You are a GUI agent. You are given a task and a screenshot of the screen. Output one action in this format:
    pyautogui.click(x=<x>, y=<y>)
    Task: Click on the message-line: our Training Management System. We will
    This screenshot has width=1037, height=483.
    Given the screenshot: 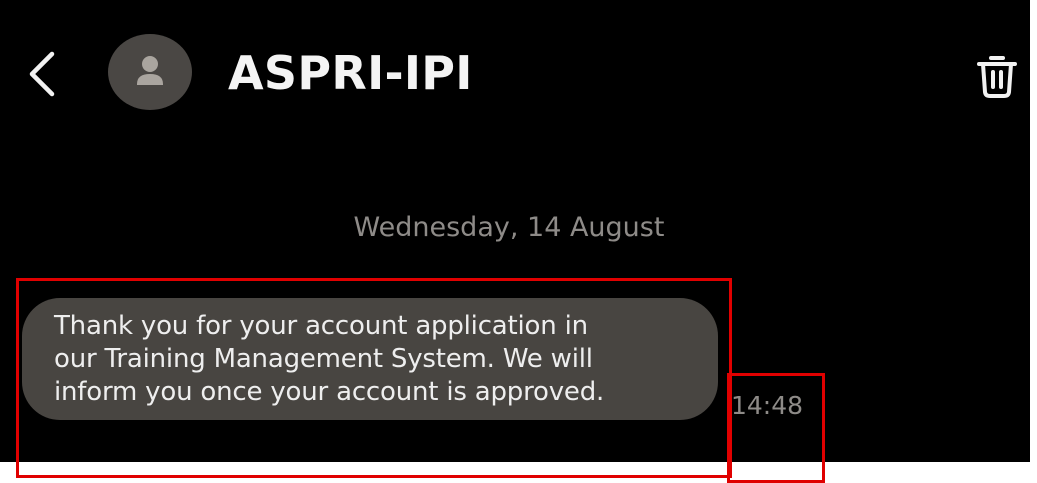 What is the action you would take?
    pyautogui.click(x=323, y=359)
    